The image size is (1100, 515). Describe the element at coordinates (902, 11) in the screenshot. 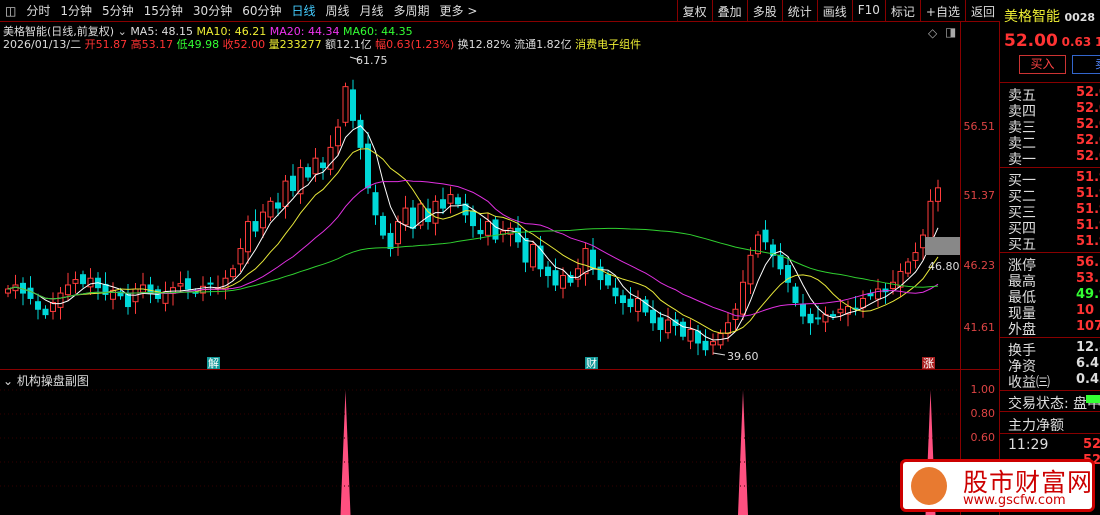

I see `toolbar-button: 标记` at that location.